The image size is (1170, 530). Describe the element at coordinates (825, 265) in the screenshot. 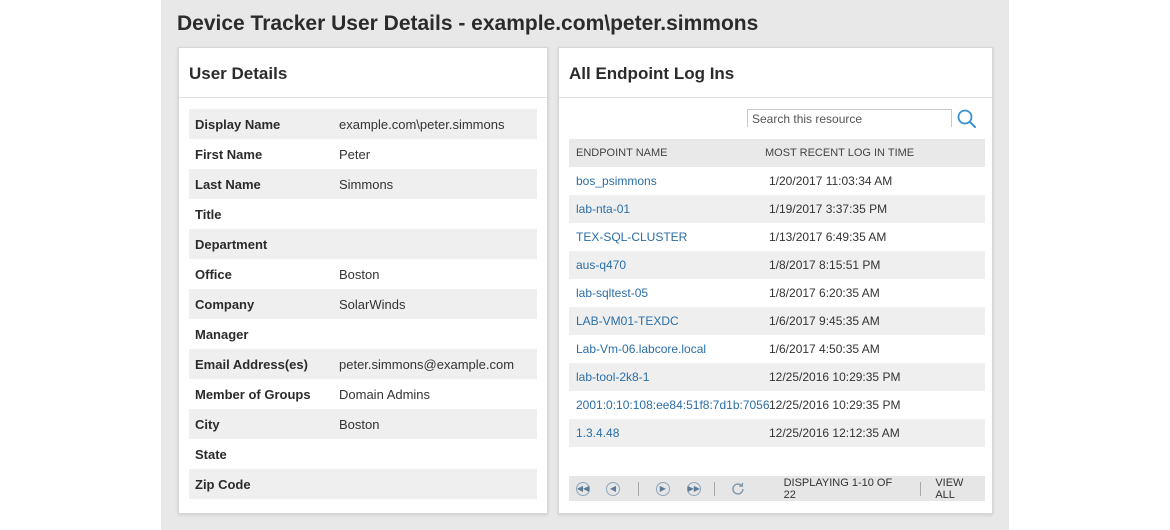

I see `log-in-time: 1/8/2017 8:15:51 PM` at that location.